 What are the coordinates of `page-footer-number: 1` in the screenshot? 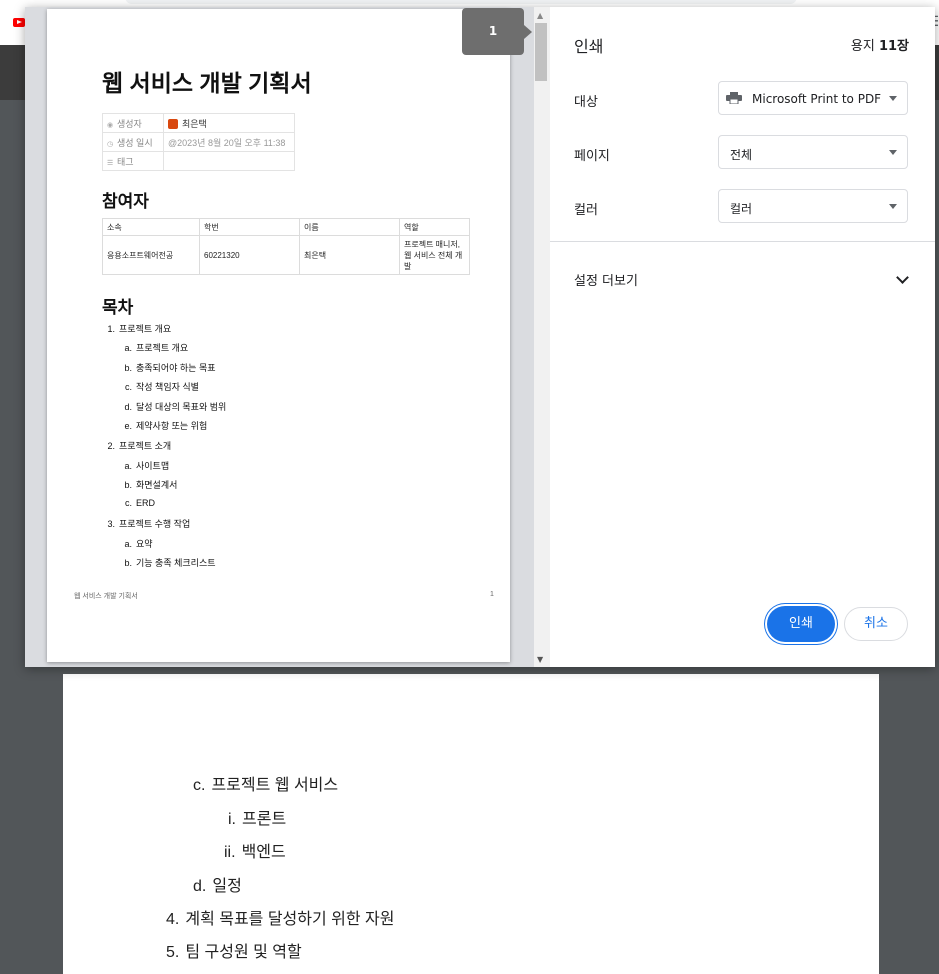 It's located at (492, 594).